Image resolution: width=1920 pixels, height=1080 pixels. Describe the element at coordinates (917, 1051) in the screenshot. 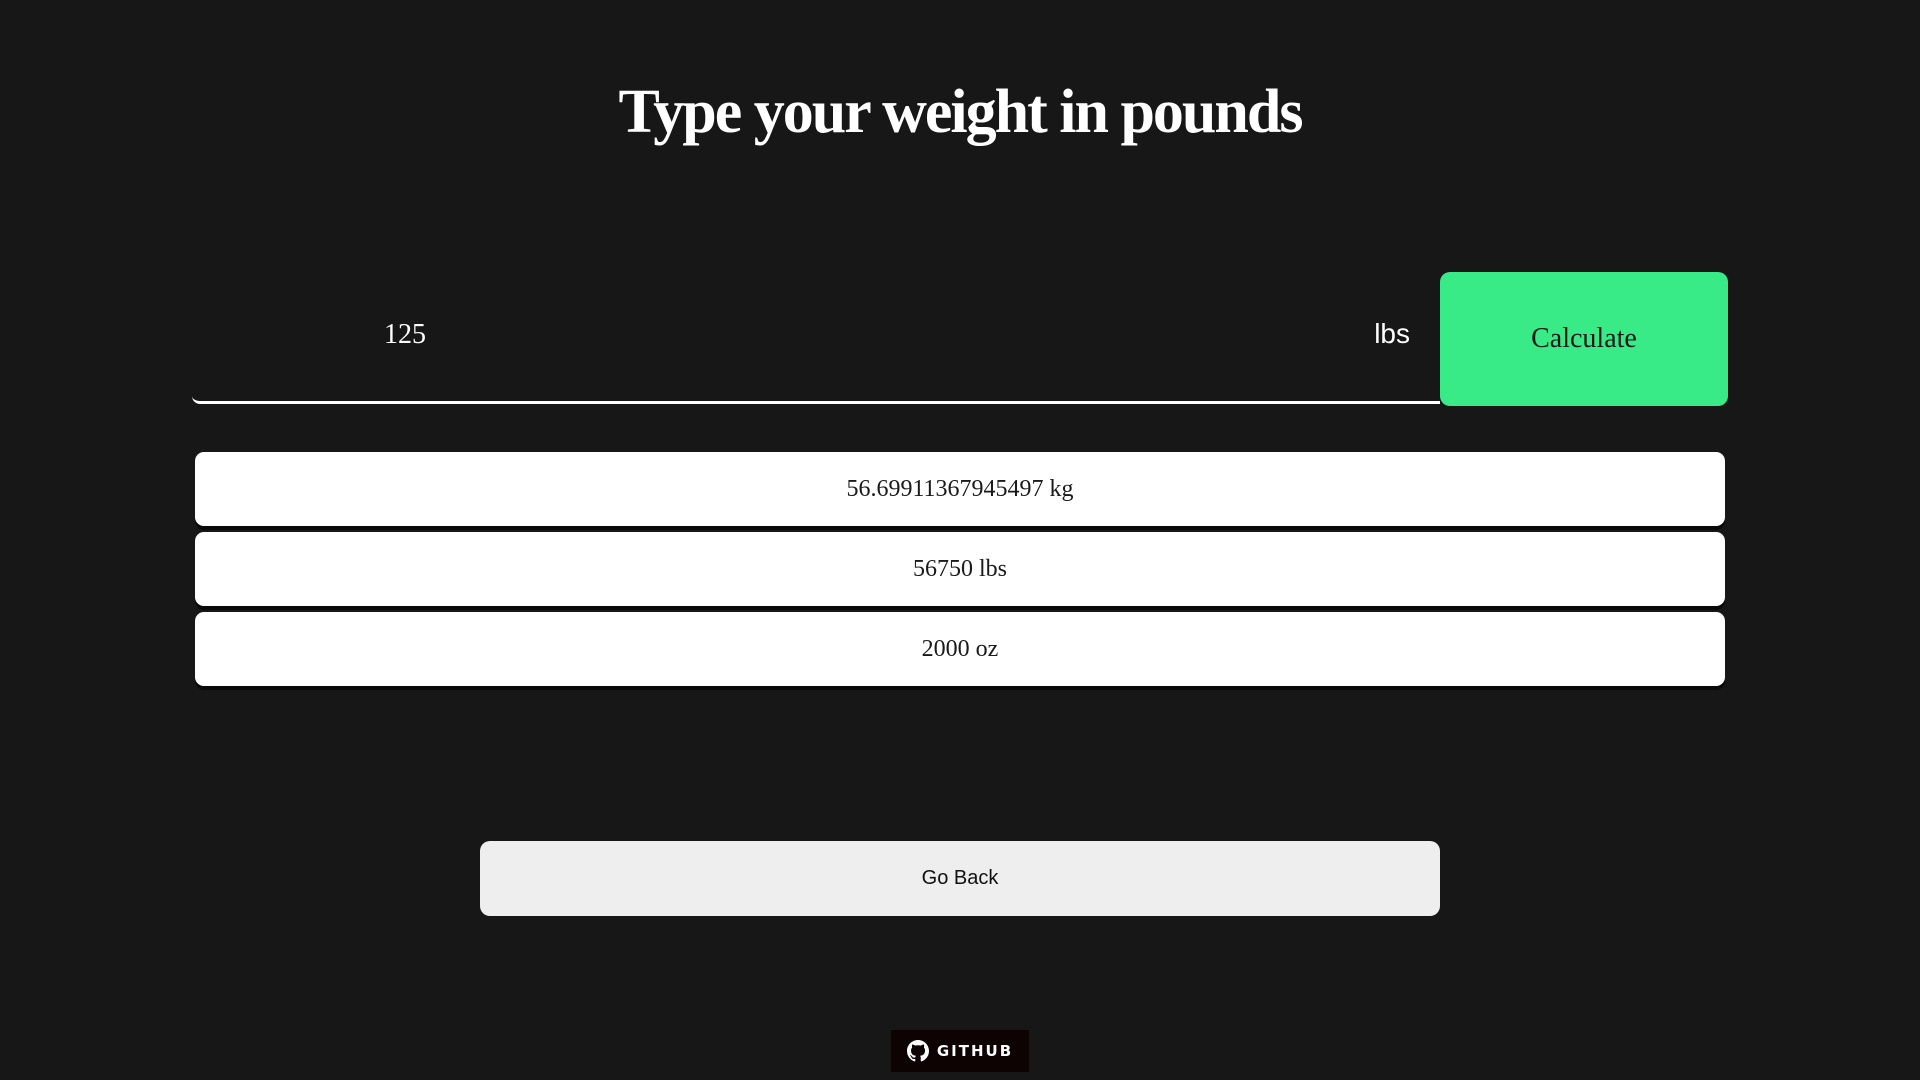

I see `github-icon` at that location.